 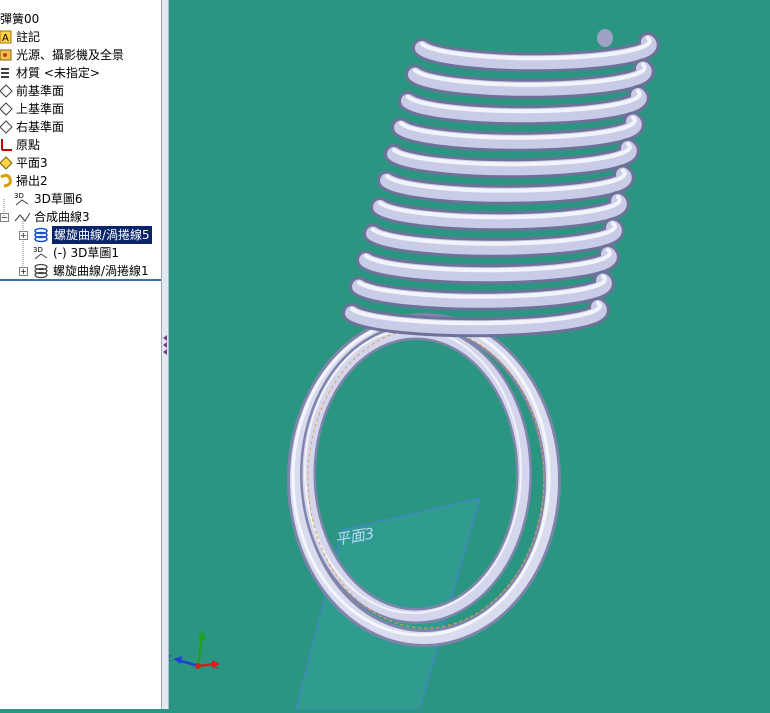 What do you see at coordinates (193, 650) in the screenshot?
I see `axis-triad: Y X Z` at bounding box center [193, 650].